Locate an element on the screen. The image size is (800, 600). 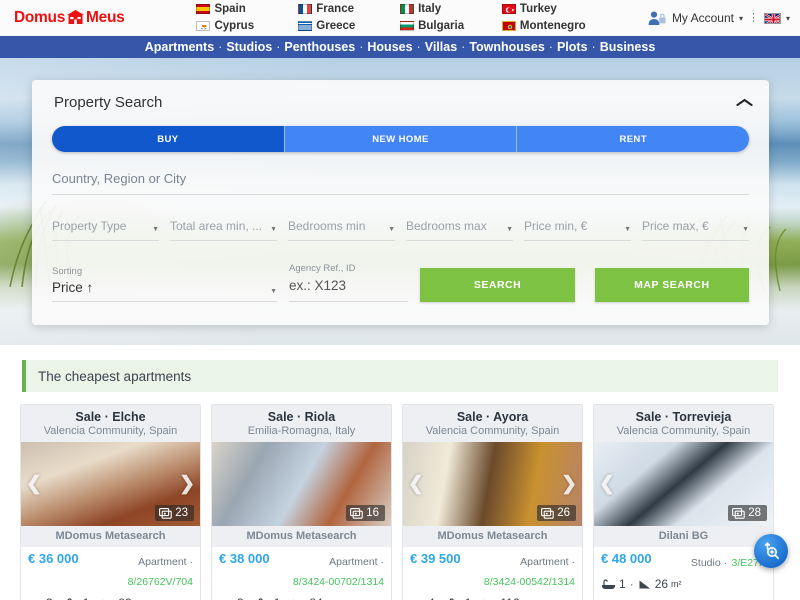
chevron-down-icon: ▾ is located at coordinates (741, 18).